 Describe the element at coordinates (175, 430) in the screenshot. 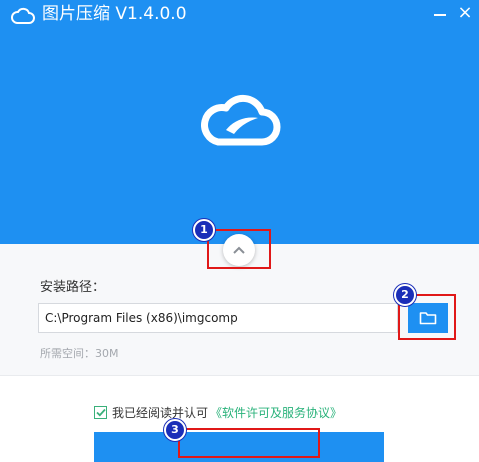

I see `annotation-badge-3: 3` at that location.